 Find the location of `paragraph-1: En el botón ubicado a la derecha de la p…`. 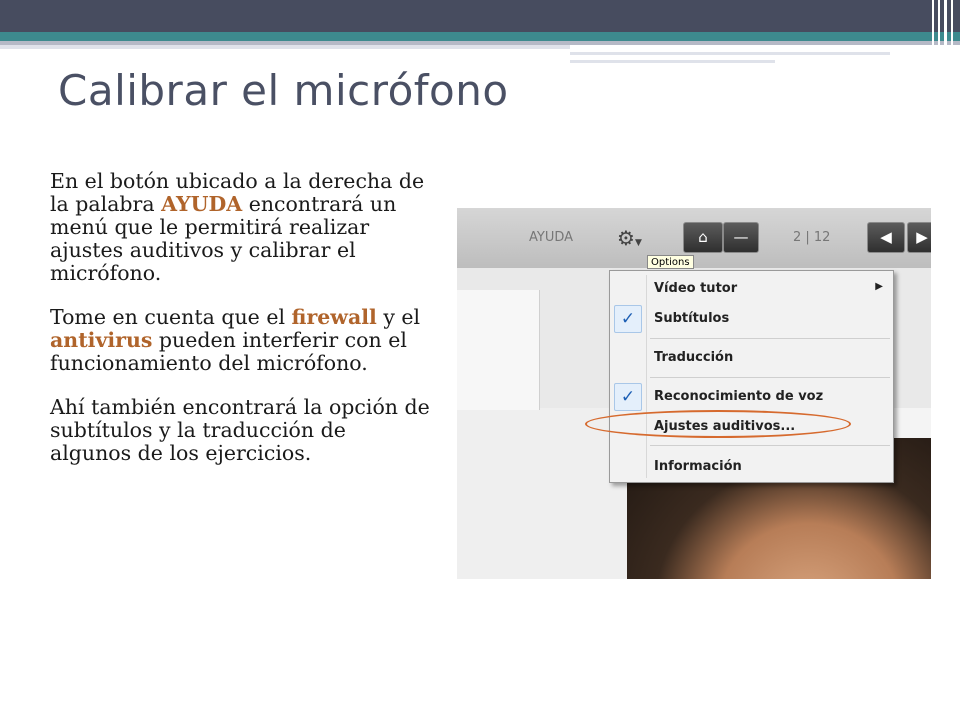

paragraph-1: En el botón ubicado a la derecha de la p… is located at coordinates (240, 227).